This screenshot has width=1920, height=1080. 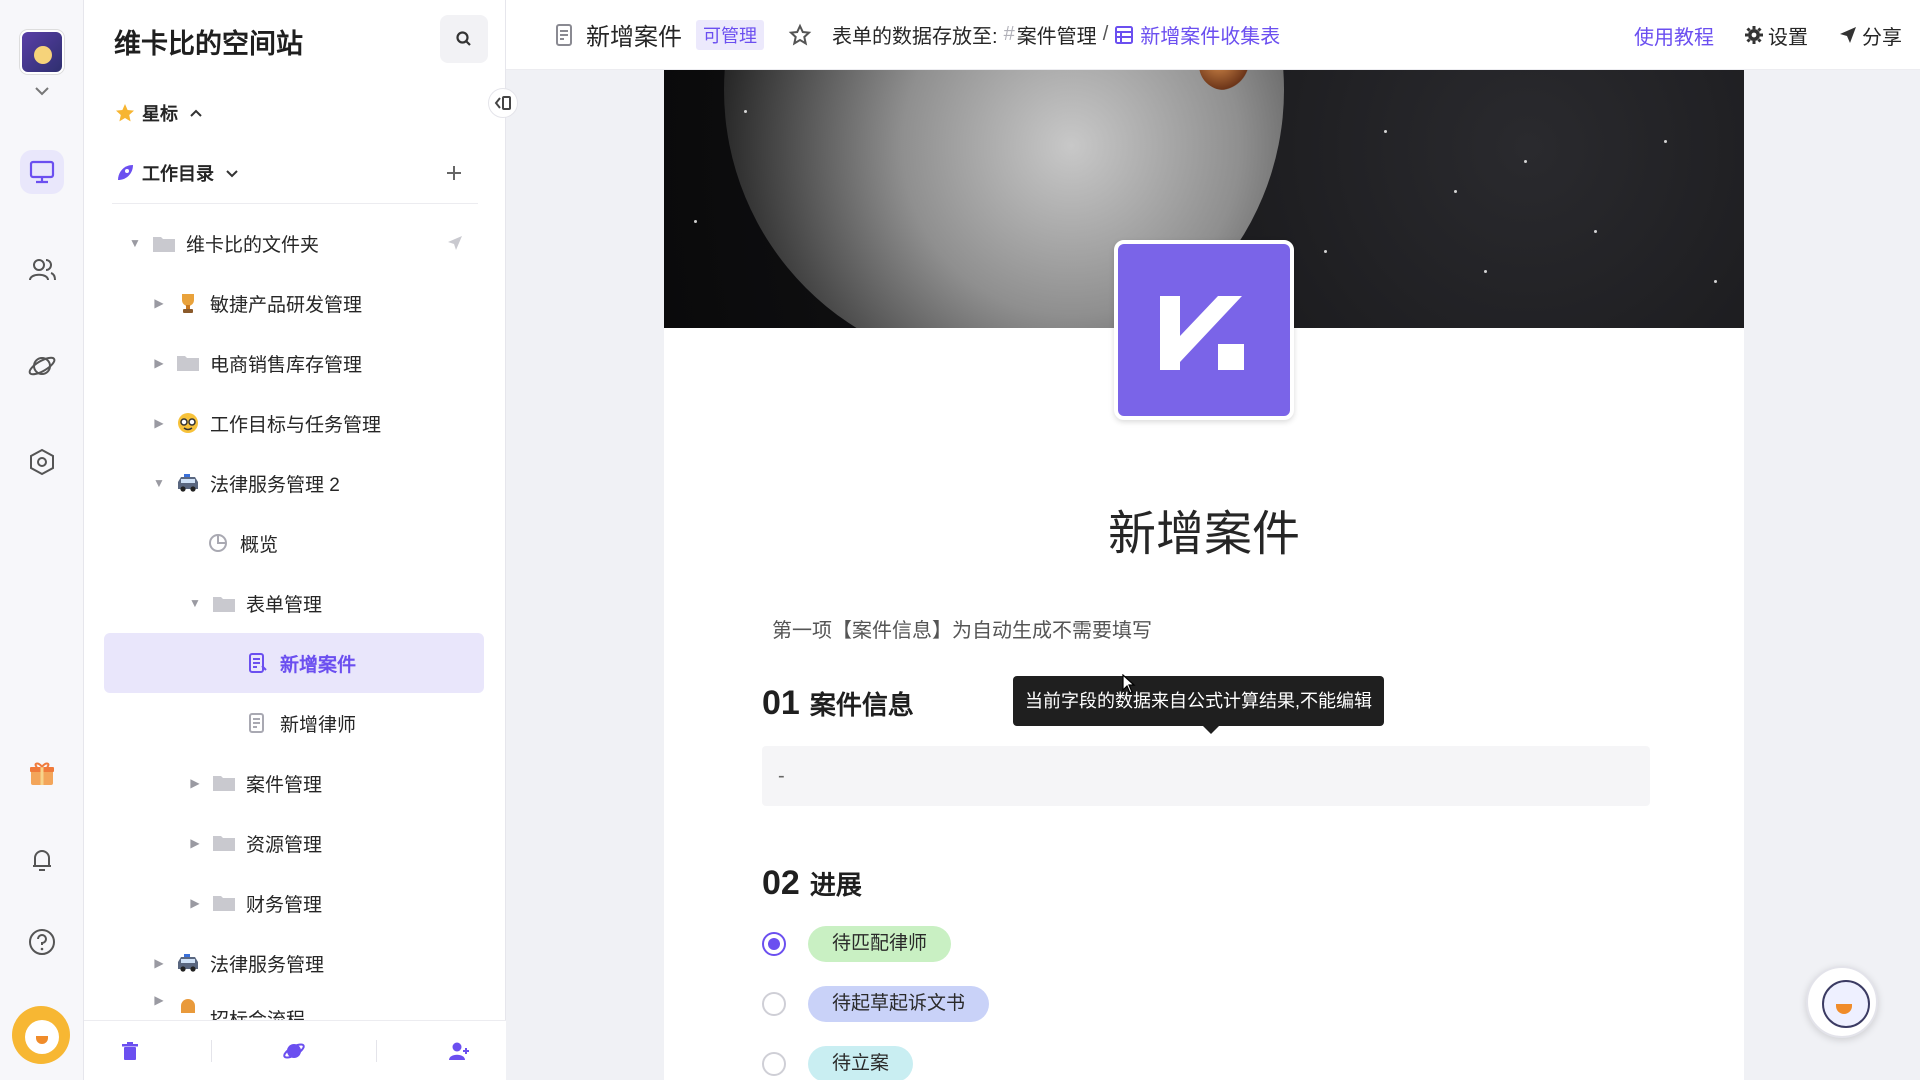 I want to click on tree-item-cut-off: ▶ 招标会流程, so click(x=317, y=1006).